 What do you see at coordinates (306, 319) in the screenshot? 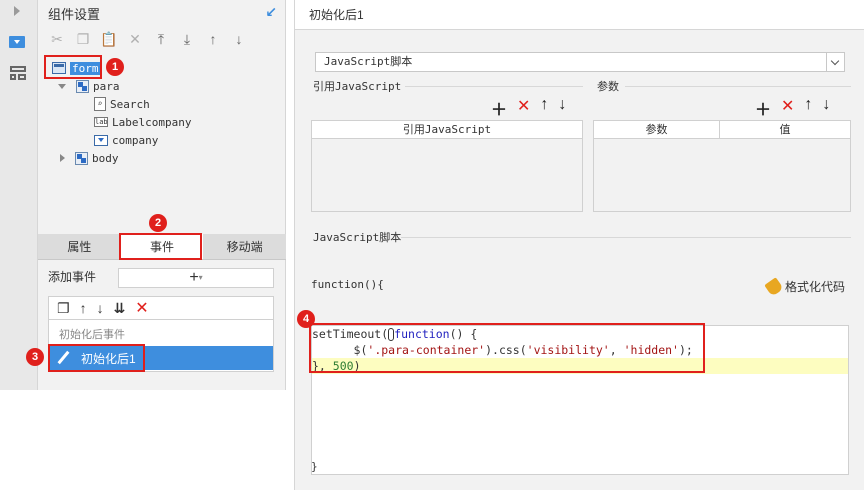
I see `annotation-badge-4: 4` at bounding box center [306, 319].